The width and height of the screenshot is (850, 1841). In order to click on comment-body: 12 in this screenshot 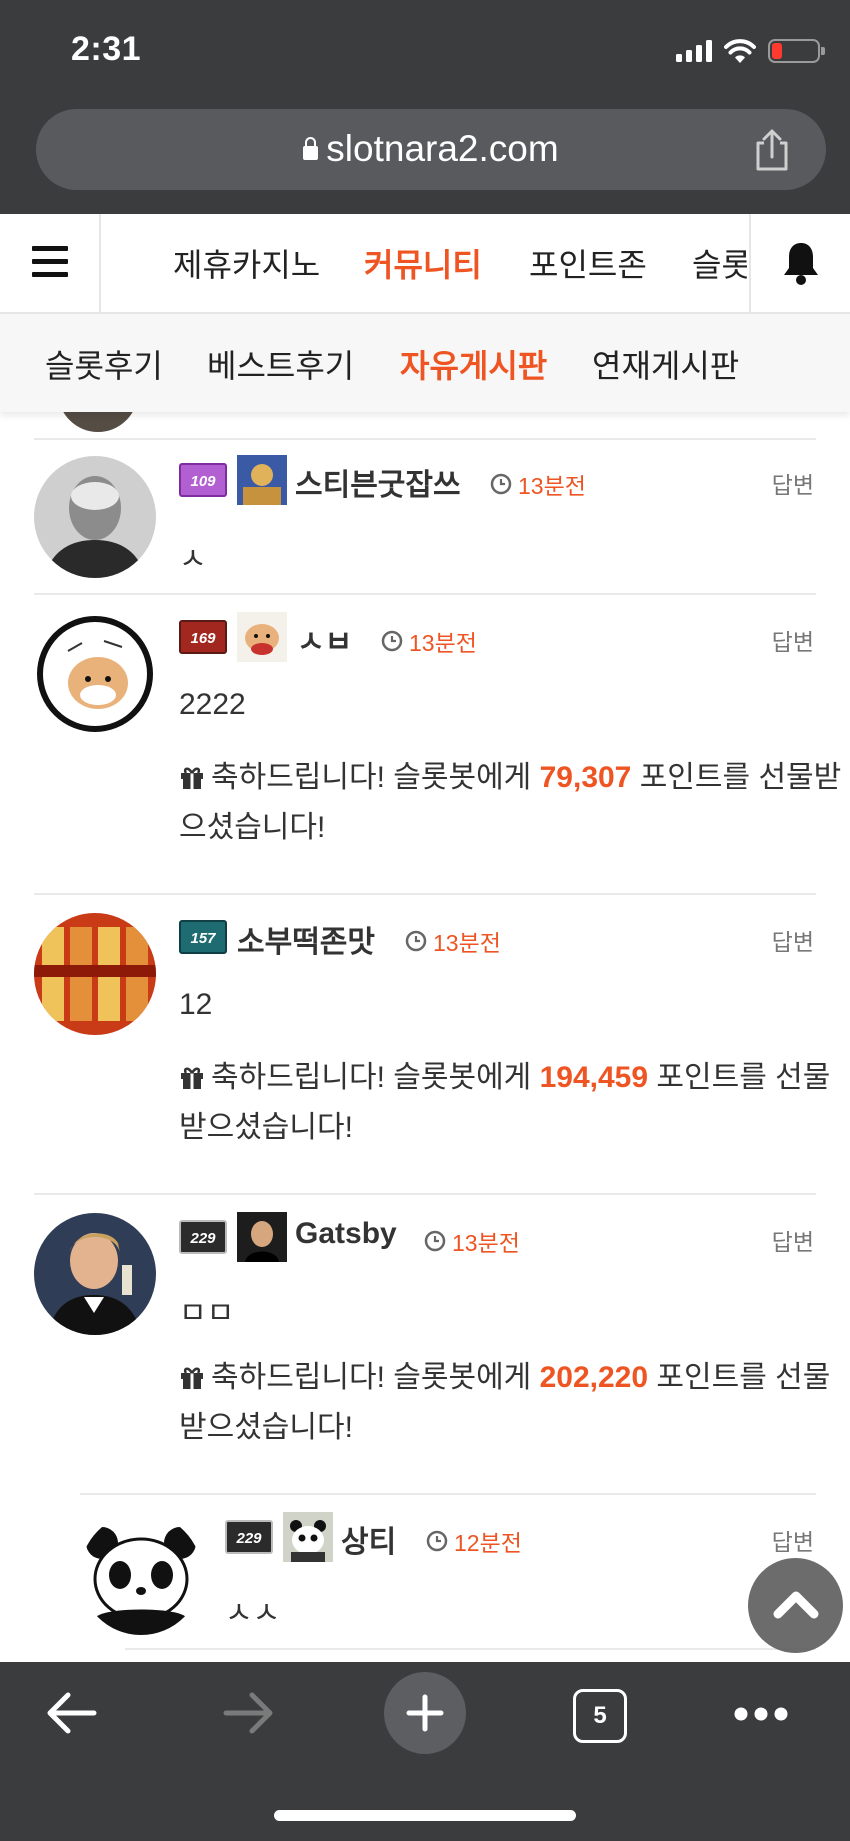, I will do `click(196, 1004)`.